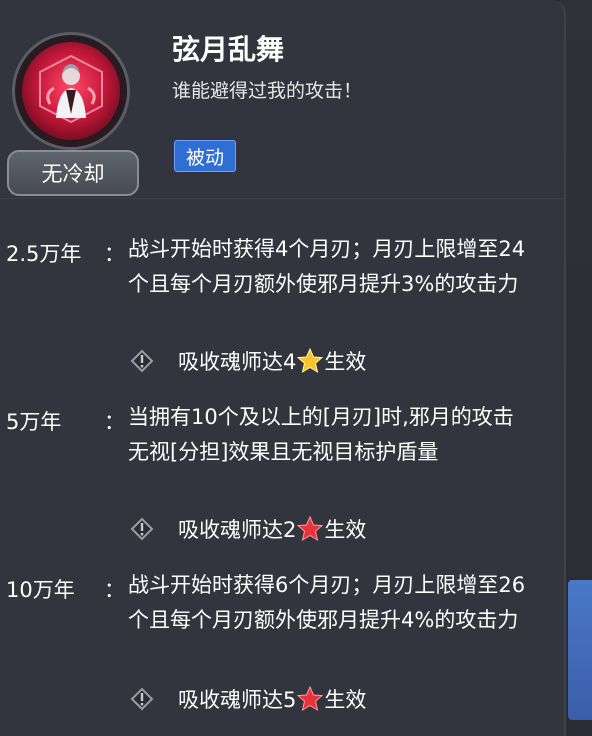 This screenshot has height=736, width=592. Describe the element at coordinates (237, 700) in the screenshot. I see `requirement-text: 吸收魂师达5` at that location.